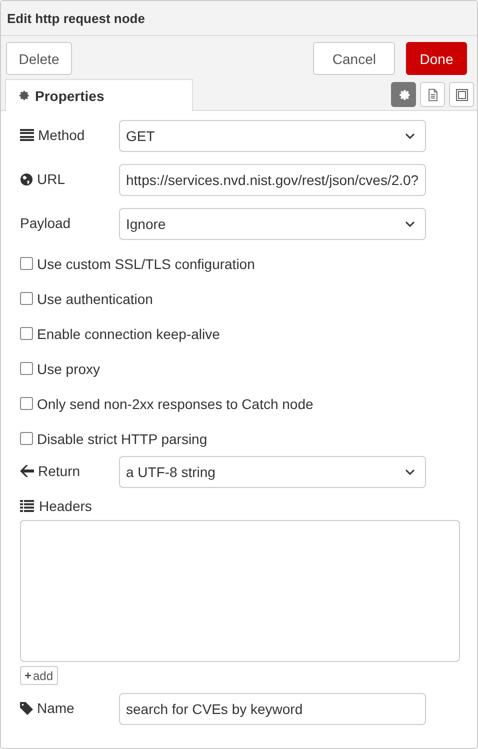 The image size is (478, 749). What do you see at coordinates (26, 708) in the screenshot?
I see `tag-icon` at bounding box center [26, 708].